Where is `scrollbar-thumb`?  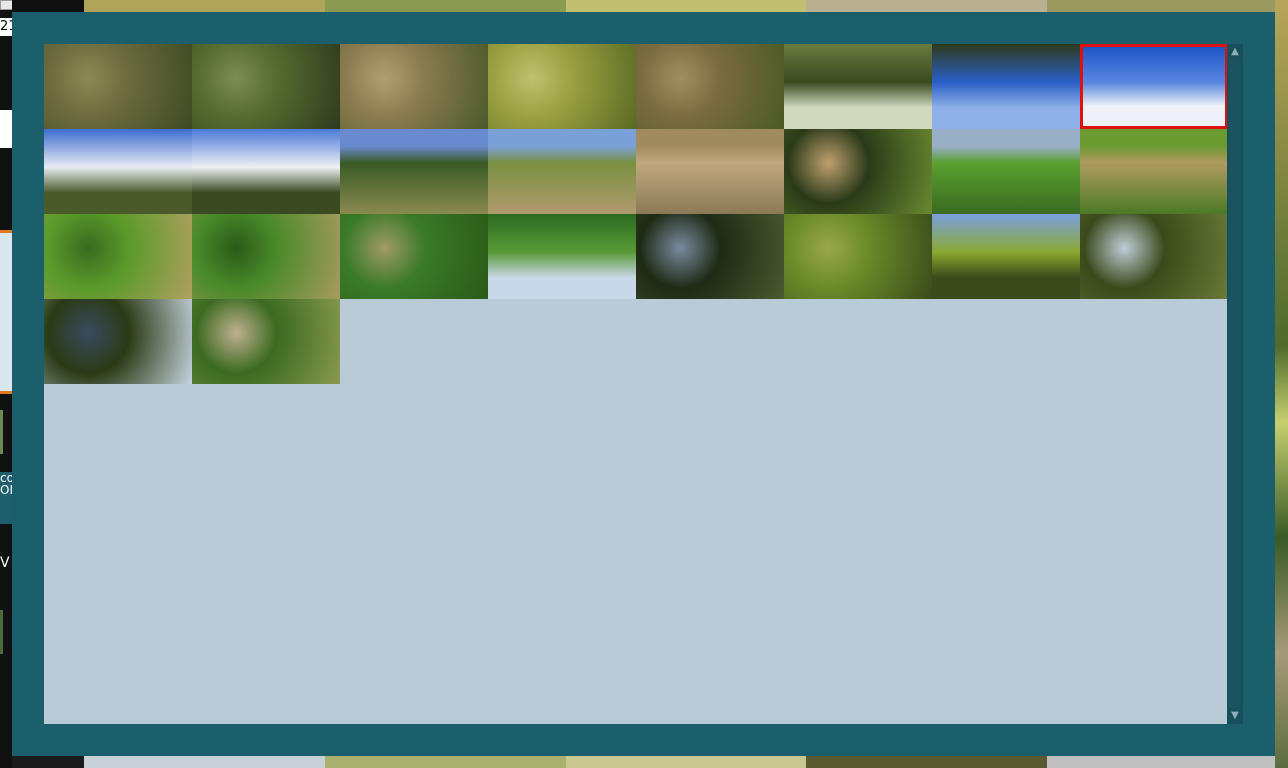
scrollbar-thumb is located at coordinates (1235, 384).